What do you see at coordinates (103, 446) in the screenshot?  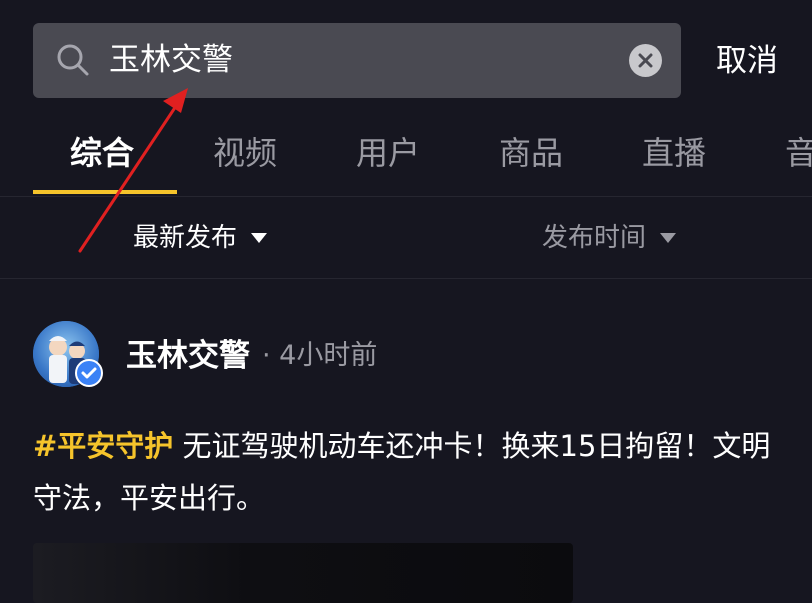 I see `post-hashtag: #平安守护` at bounding box center [103, 446].